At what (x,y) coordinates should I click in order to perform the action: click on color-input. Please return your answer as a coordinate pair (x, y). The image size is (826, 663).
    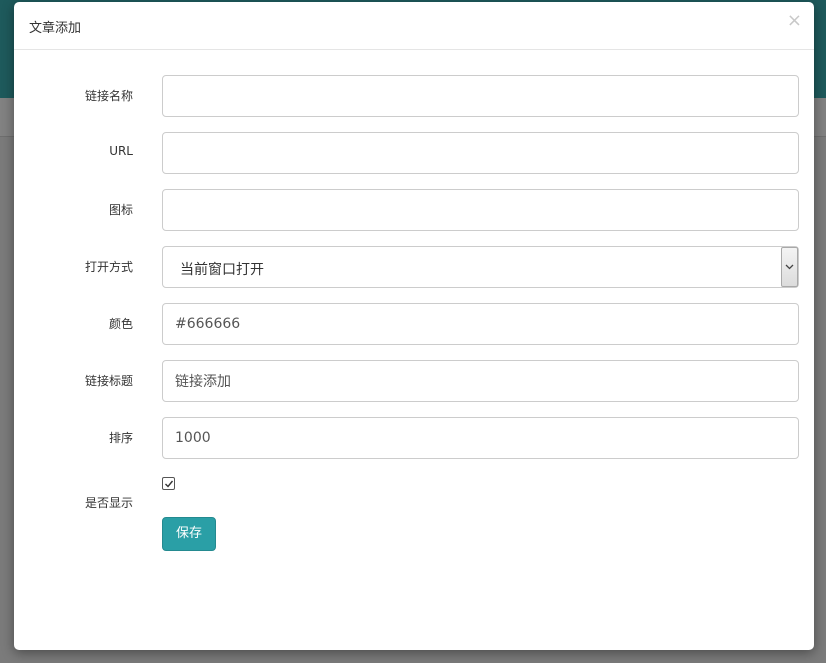
    Looking at the image, I should click on (480, 324).